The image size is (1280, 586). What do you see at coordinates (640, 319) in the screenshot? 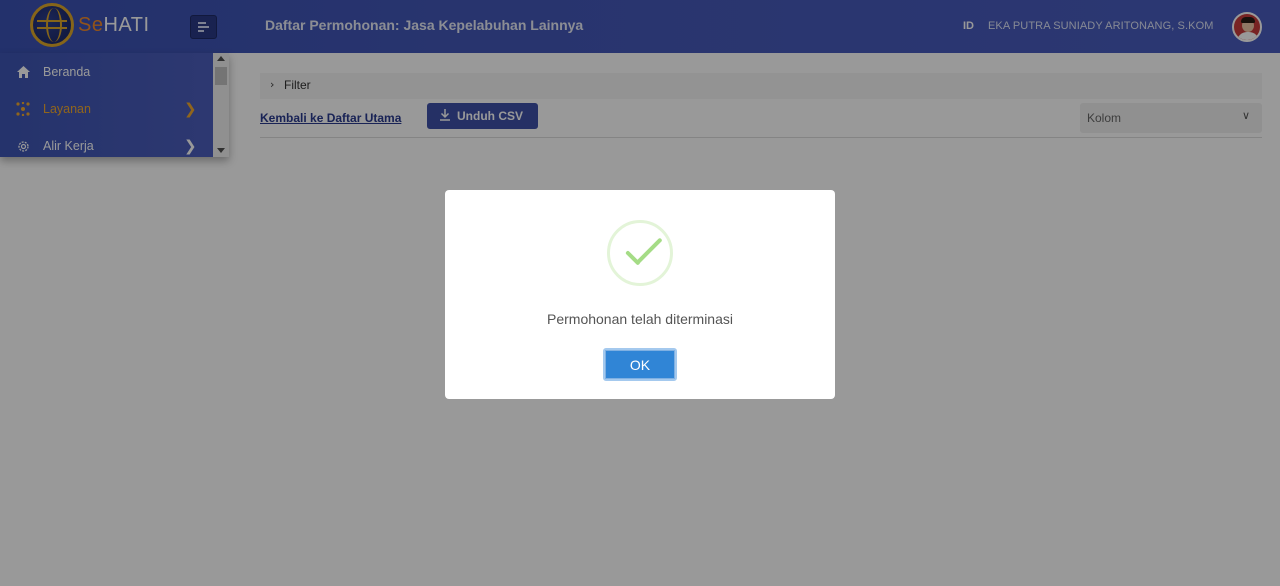
I see `dialog-message: Permohonan telah diterminasi` at bounding box center [640, 319].